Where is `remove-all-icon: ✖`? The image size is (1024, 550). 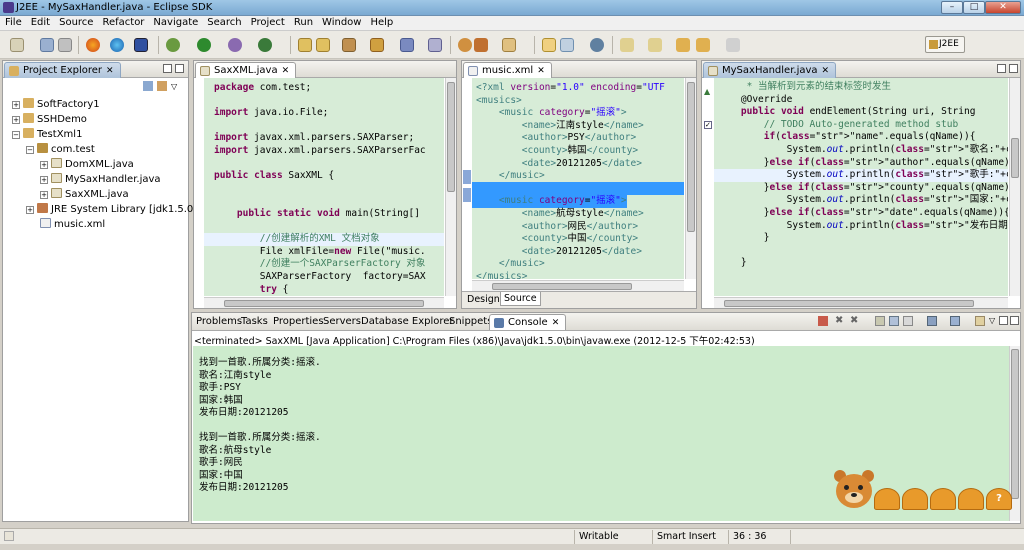 remove-all-icon: ✖ is located at coordinates (854, 320).